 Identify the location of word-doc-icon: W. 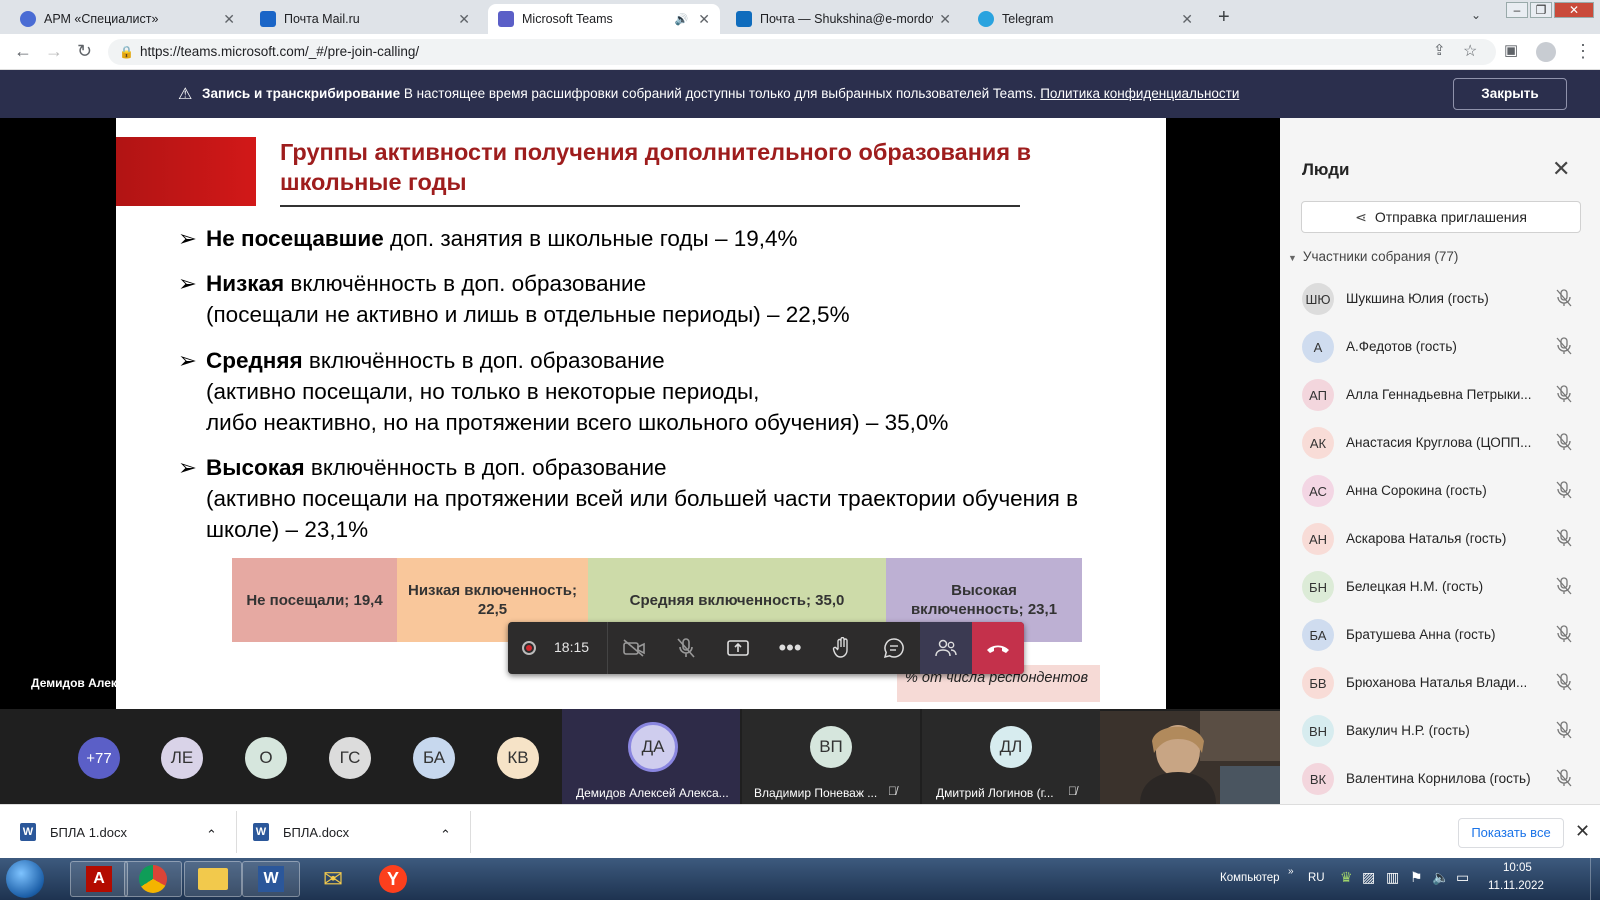
(28, 832).